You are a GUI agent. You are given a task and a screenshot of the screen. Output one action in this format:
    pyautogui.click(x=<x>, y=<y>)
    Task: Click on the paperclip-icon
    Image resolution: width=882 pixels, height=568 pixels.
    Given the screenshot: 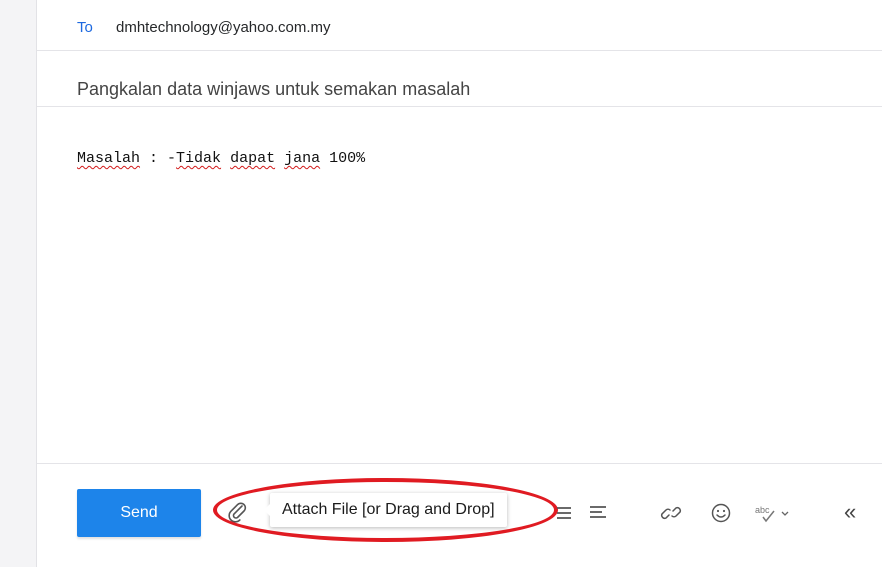 What is the action you would take?
    pyautogui.click(x=238, y=512)
    